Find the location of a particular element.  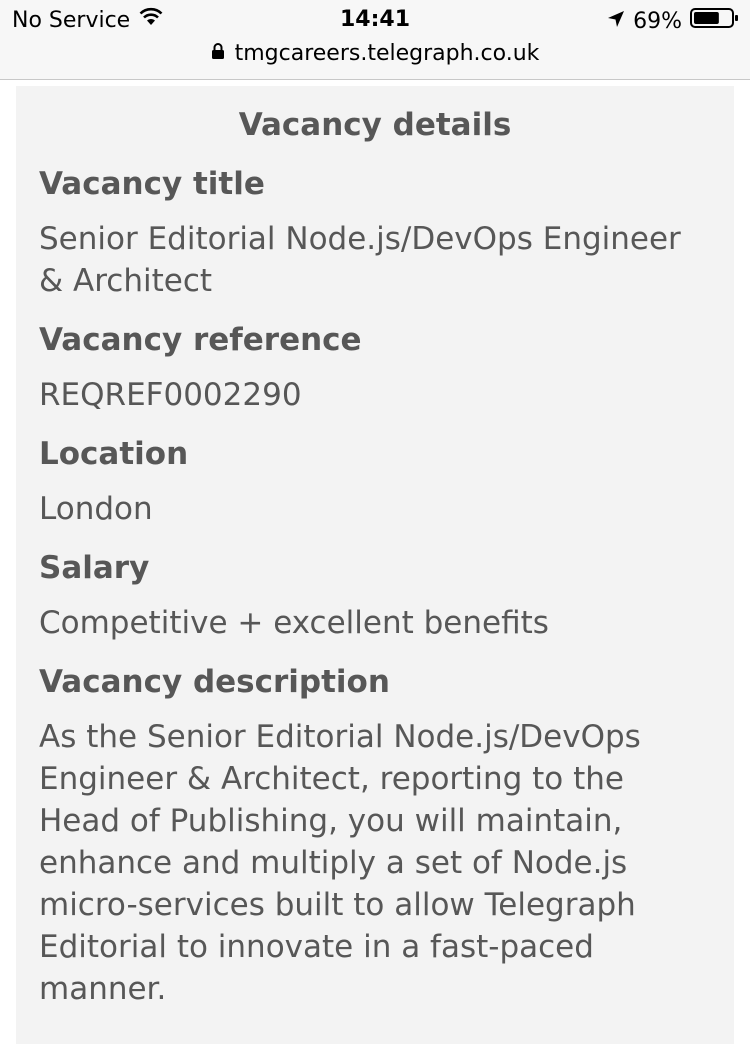

panel-title: Vacancy details is located at coordinates (375, 125).